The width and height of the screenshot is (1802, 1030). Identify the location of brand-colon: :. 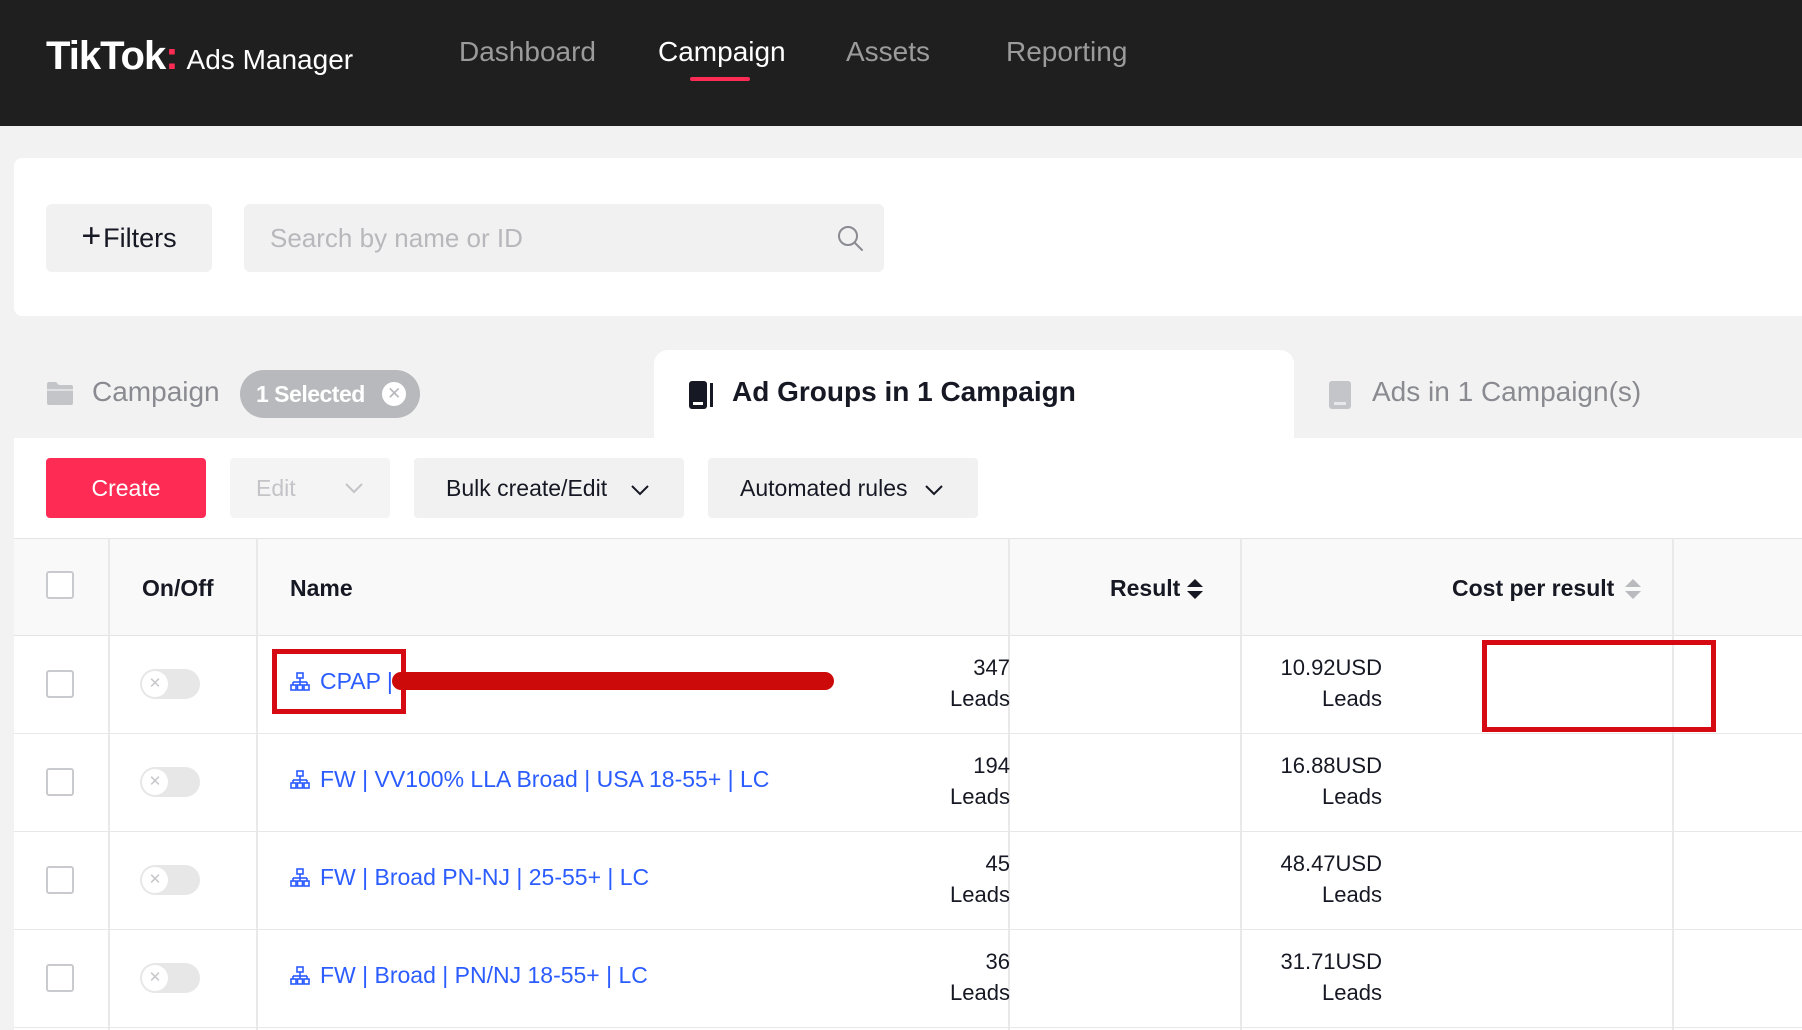
(172, 56).